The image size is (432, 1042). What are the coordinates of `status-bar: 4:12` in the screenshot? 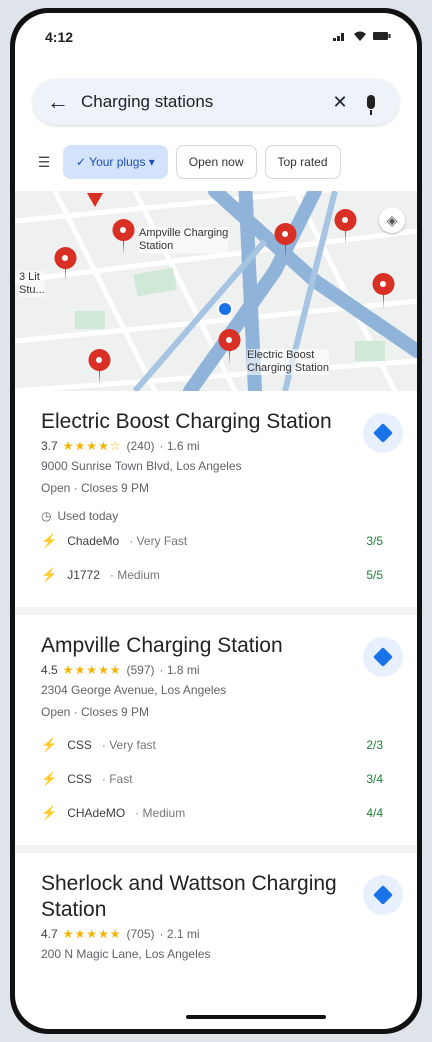 It's located at (216, 37).